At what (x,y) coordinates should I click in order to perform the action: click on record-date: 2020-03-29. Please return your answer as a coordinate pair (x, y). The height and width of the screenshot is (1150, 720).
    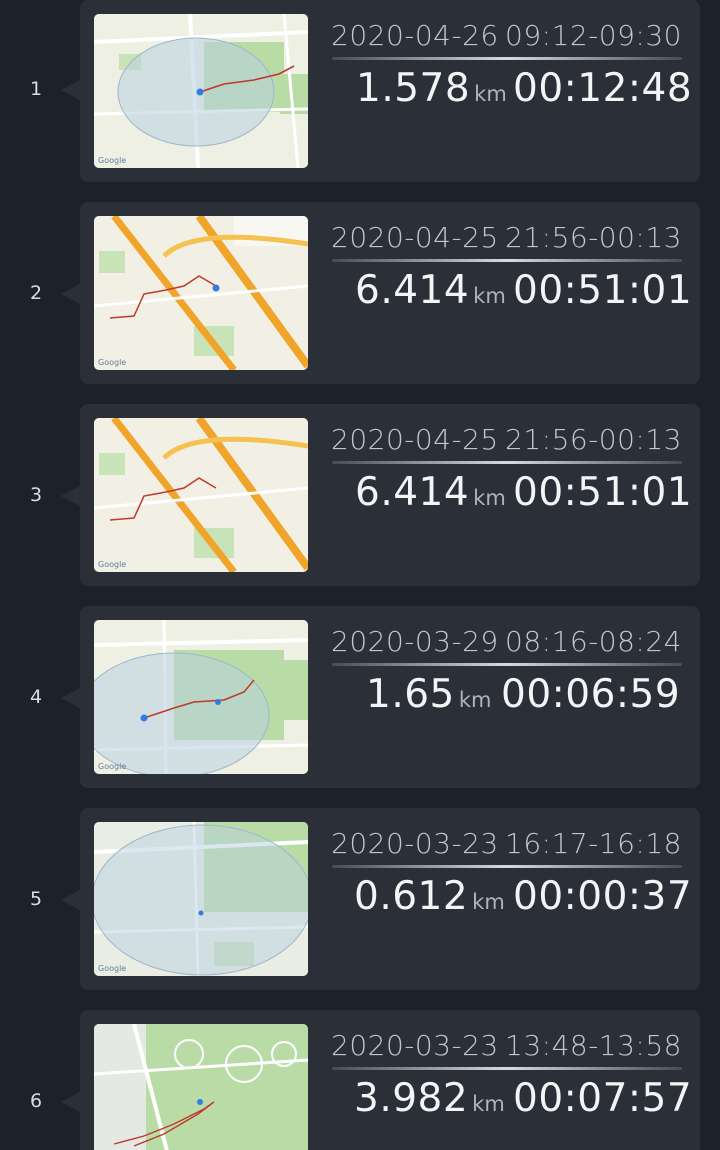
    Looking at the image, I should click on (415, 641).